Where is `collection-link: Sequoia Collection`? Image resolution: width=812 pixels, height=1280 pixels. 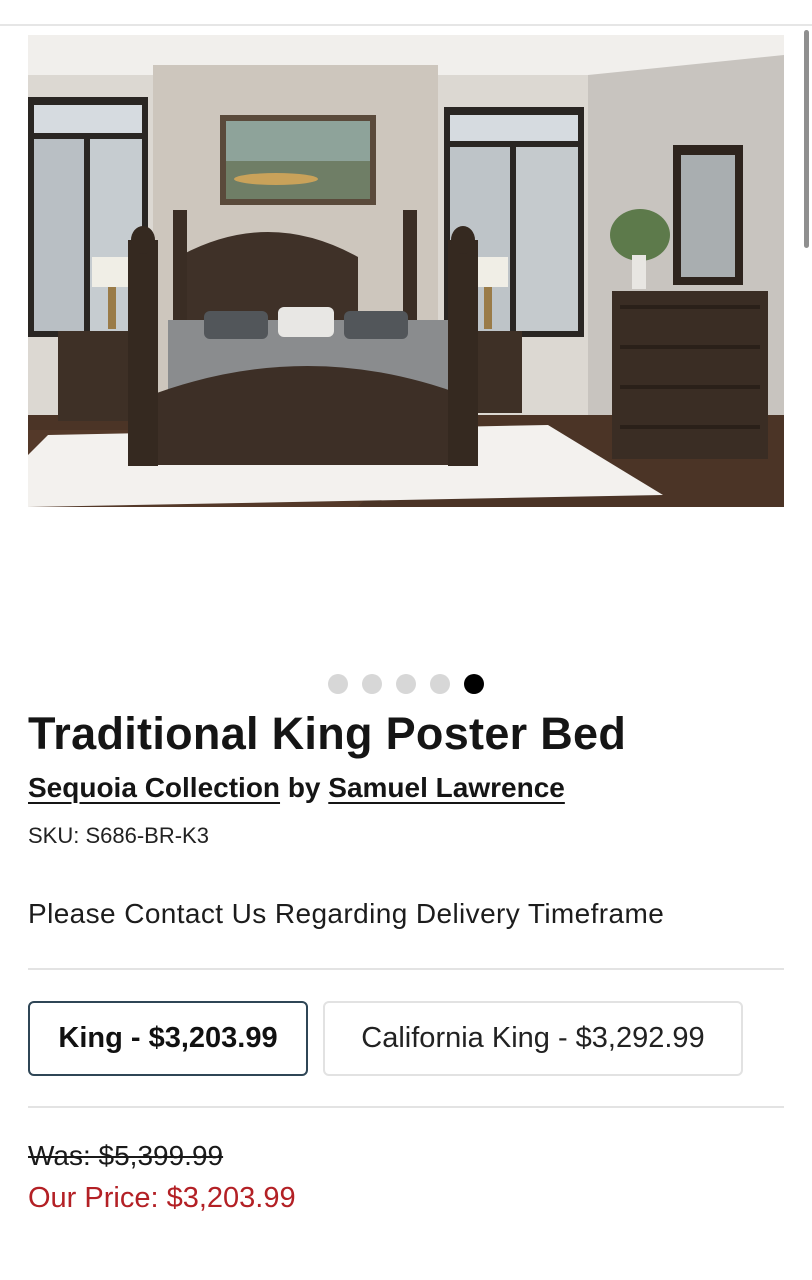
collection-link: Sequoia Collection is located at coordinates (154, 787).